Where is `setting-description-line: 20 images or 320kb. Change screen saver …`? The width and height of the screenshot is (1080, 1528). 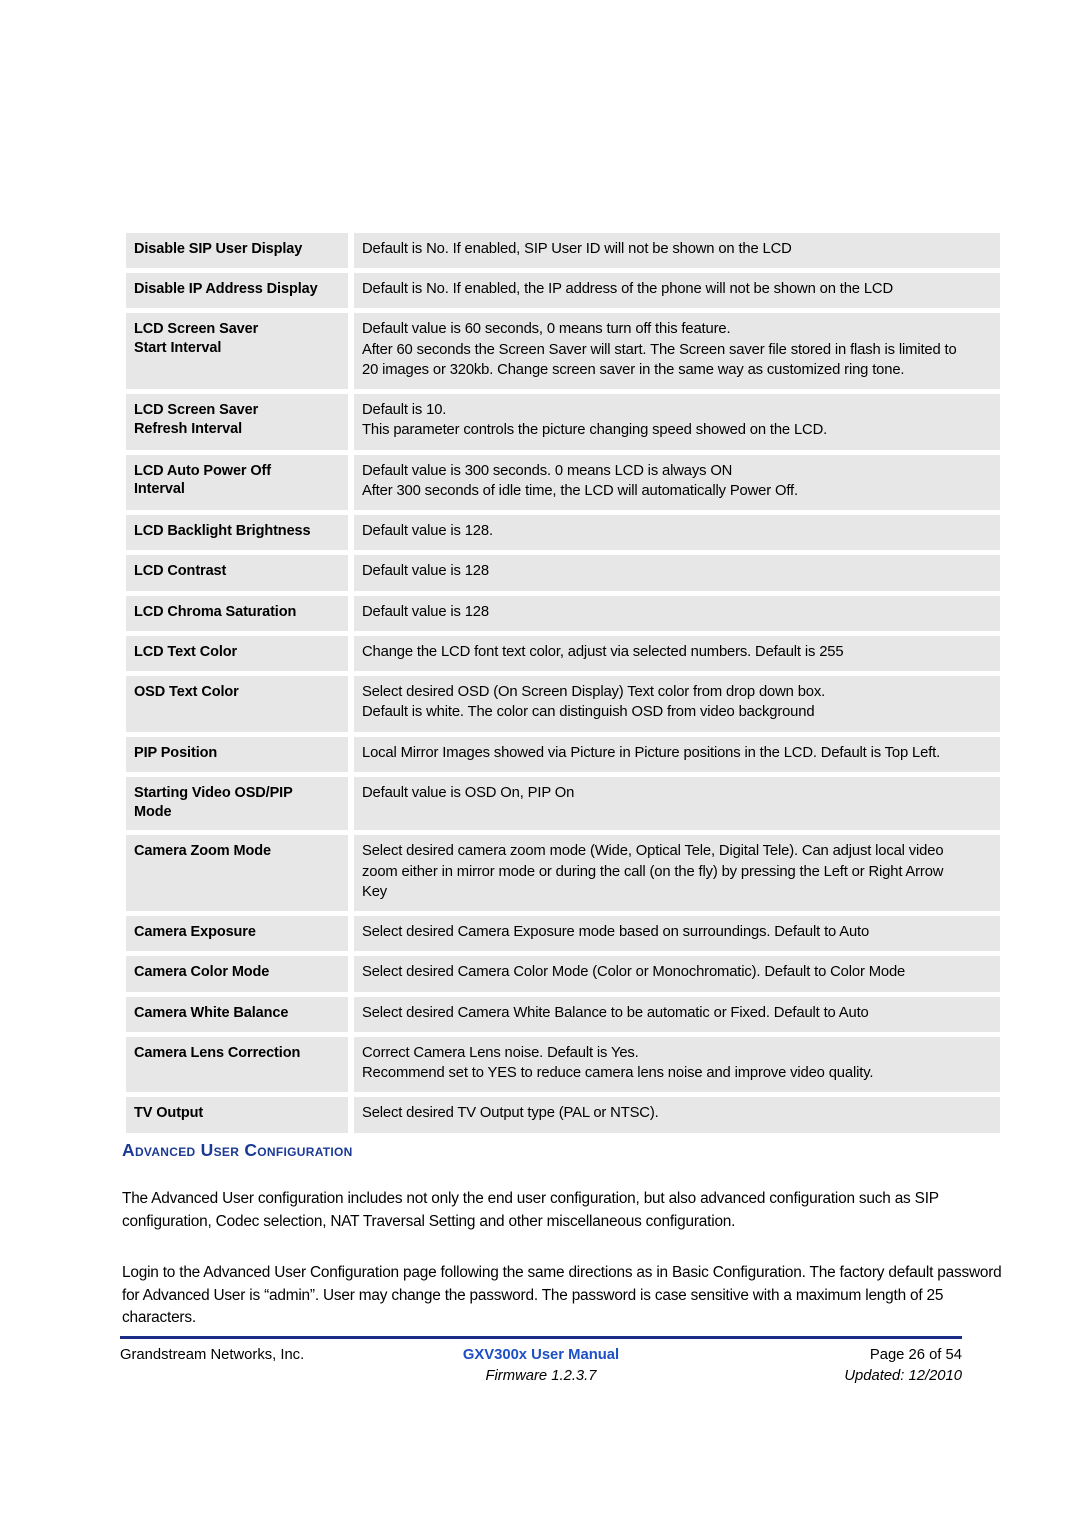 setting-description-line: 20 images or 320kb. Change screen saver … is located at coordinates (633, 369).